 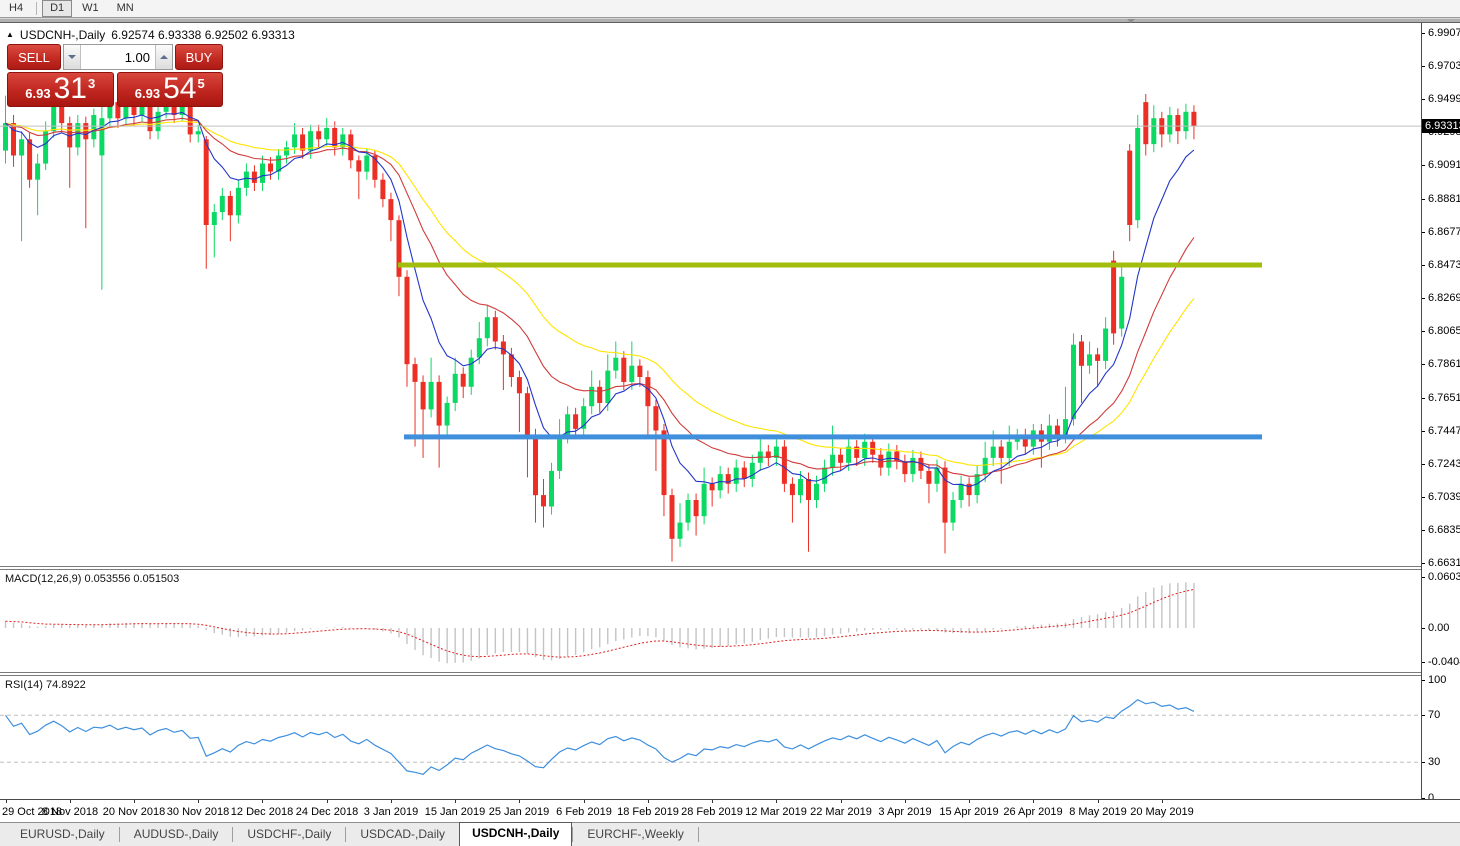 What do you see at coordinates (115, 75) in the screenshot?
I see `one-click-trading-widget: SELL BUY 6.93 31 3 6.93 54 5` at bounding box center [115, 75].